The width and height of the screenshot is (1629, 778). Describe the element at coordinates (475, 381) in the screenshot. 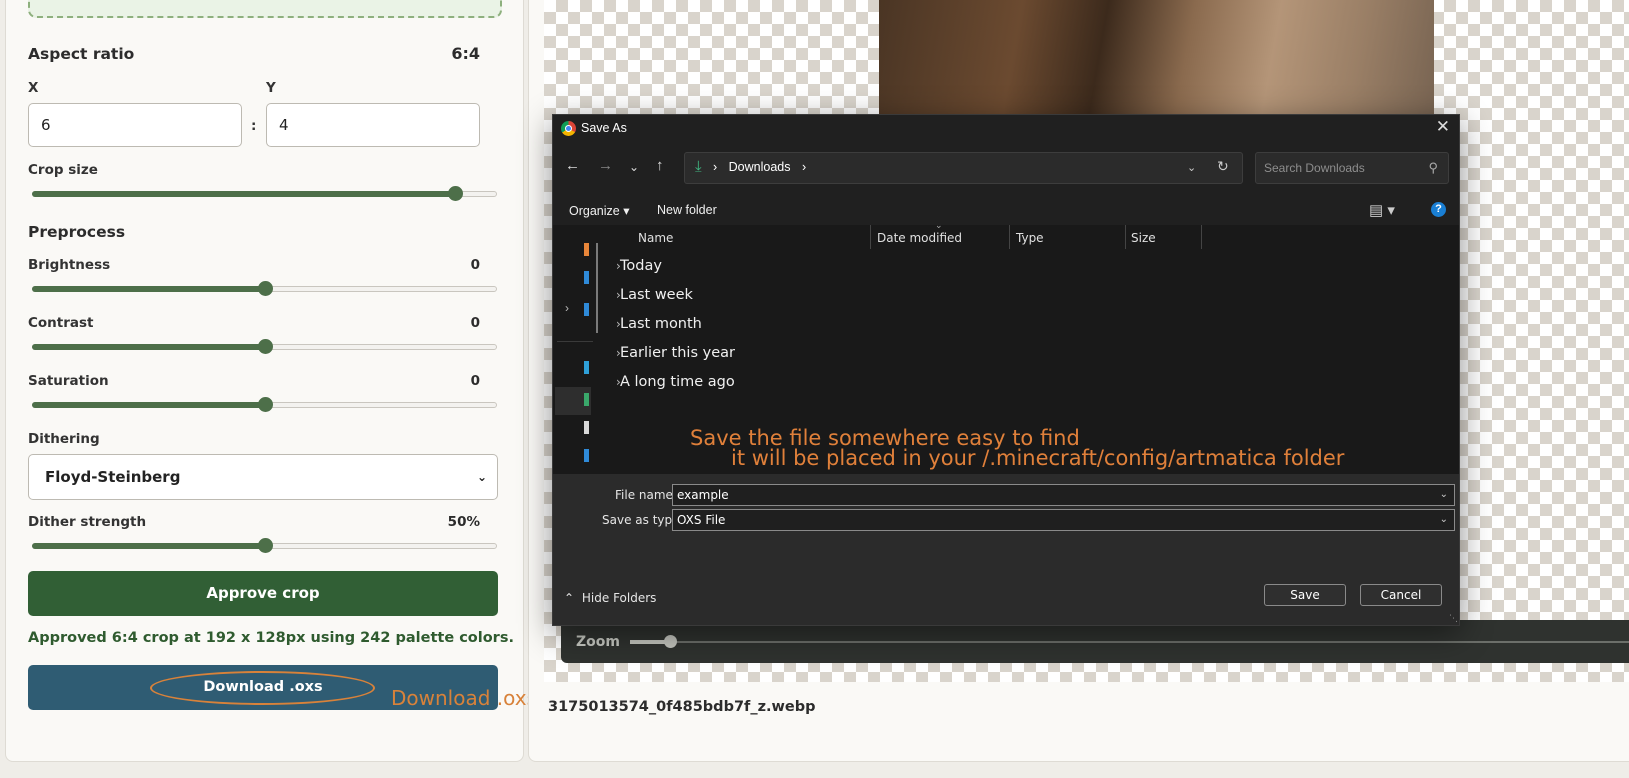

I see `saturation-value: 0` at that location.